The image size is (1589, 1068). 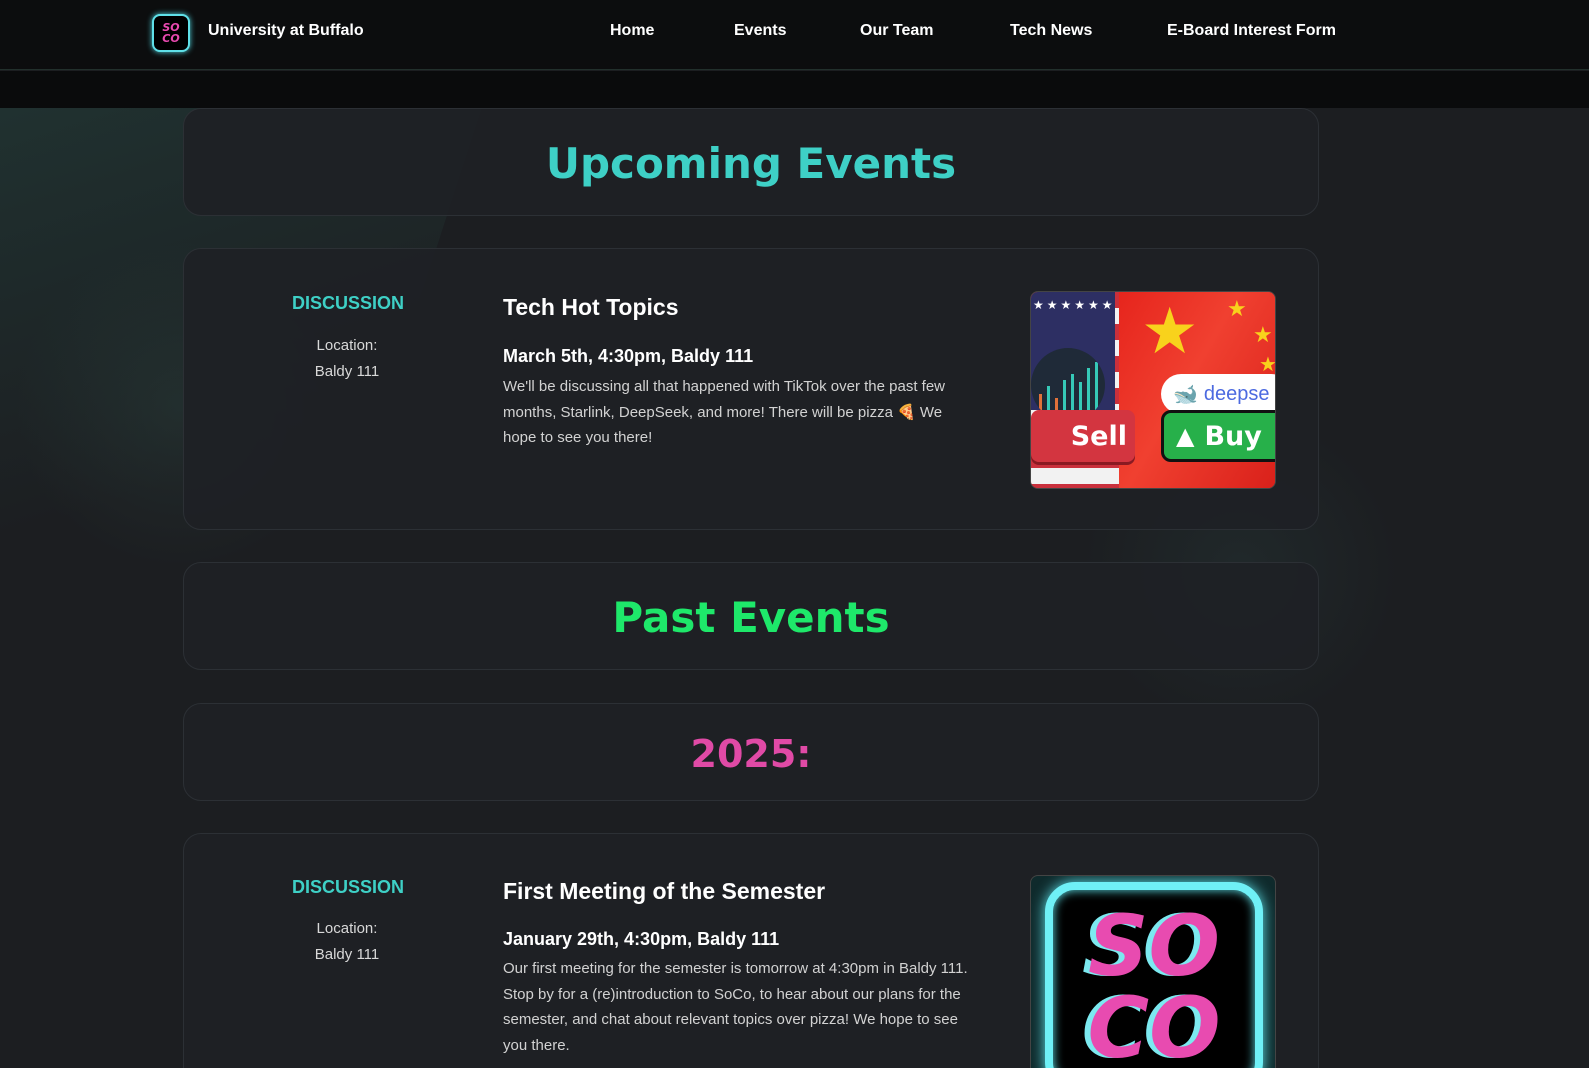 What do you see at coordinates (628, 356) in the screenshot?
I see `event-datetime: March 5th, 4:30pm, Baldy 111` at bounding box center [628, 356].